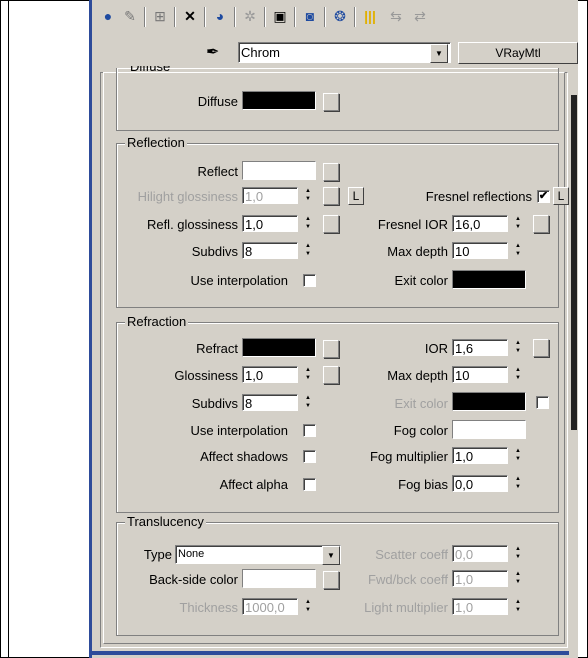  What do you see at coordinates (214, 403) in the screenshot?
I see `refraction-subdivs-label: Subdivs` at bounding box center [214, 403].